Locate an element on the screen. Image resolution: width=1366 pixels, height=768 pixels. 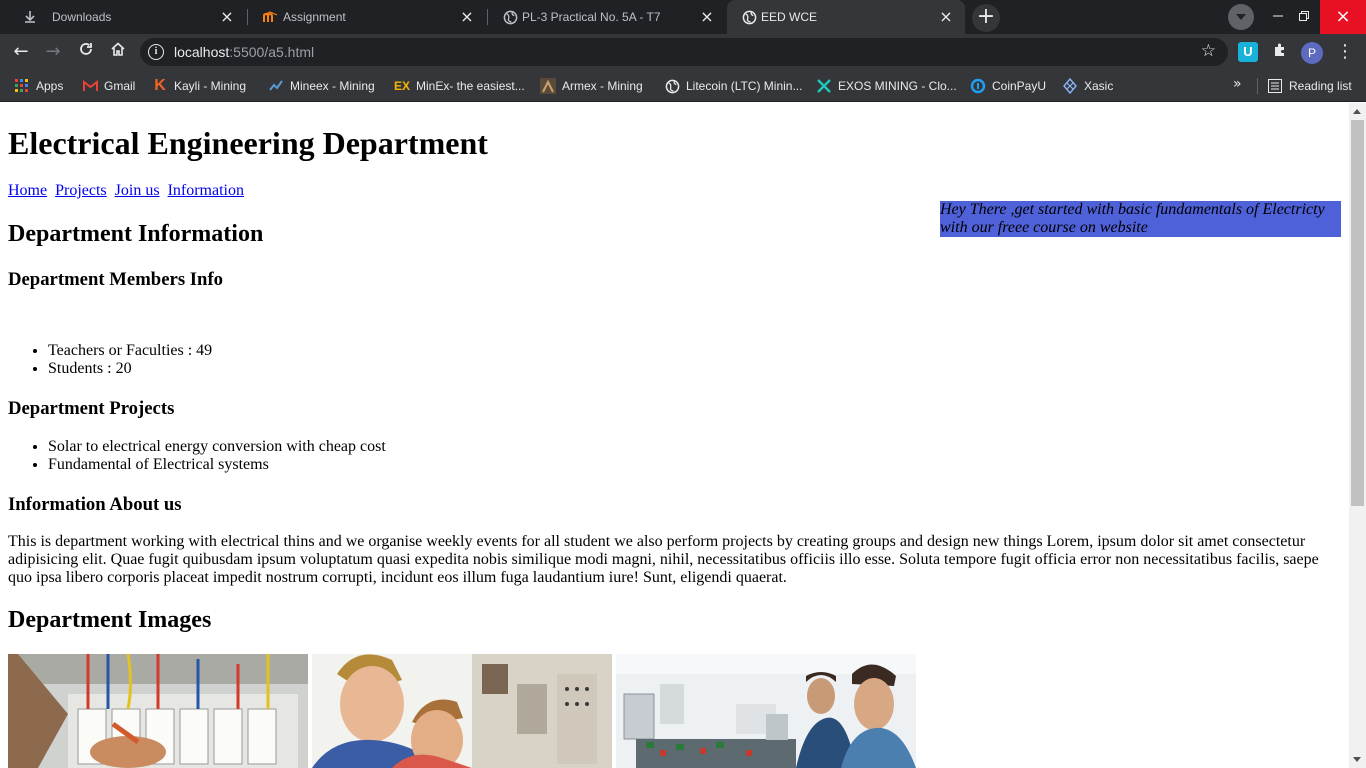
tab-title: PL-3 Practical No. 5A - T7 is located at coordinates (591, 17).